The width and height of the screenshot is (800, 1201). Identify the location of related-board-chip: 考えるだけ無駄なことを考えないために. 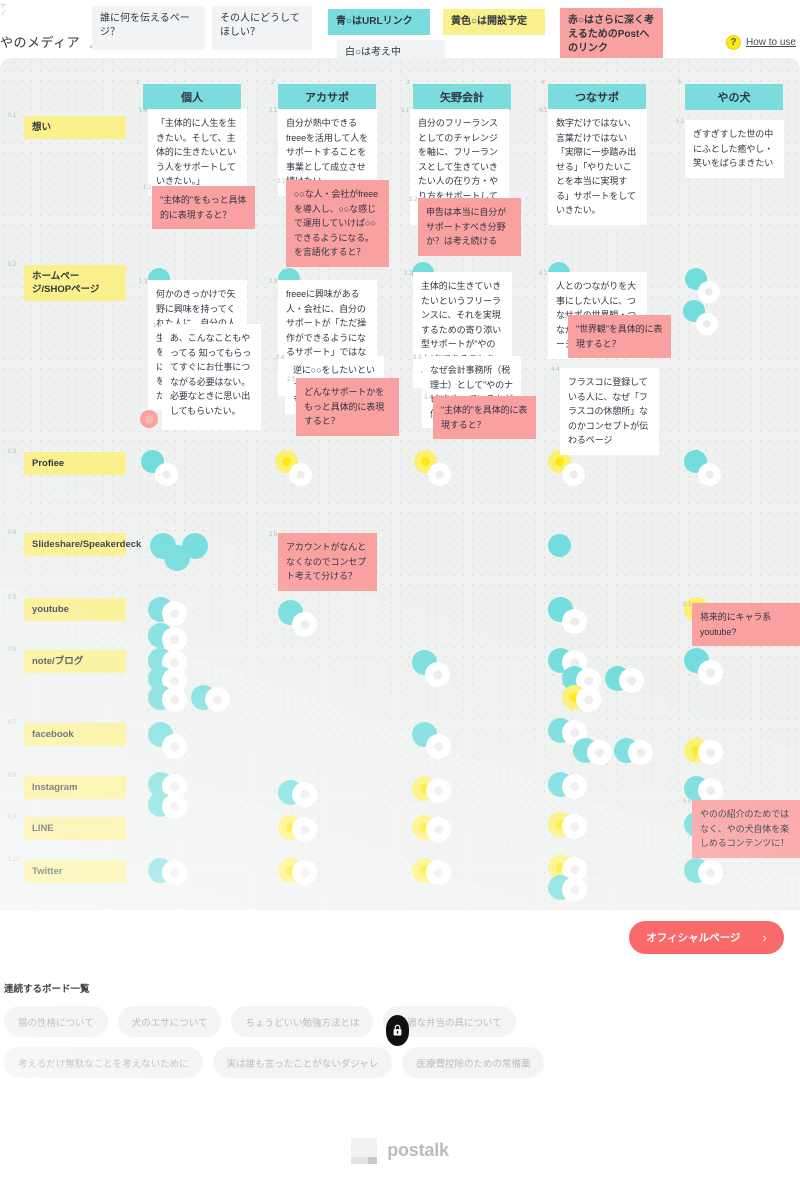
(103, 1062).